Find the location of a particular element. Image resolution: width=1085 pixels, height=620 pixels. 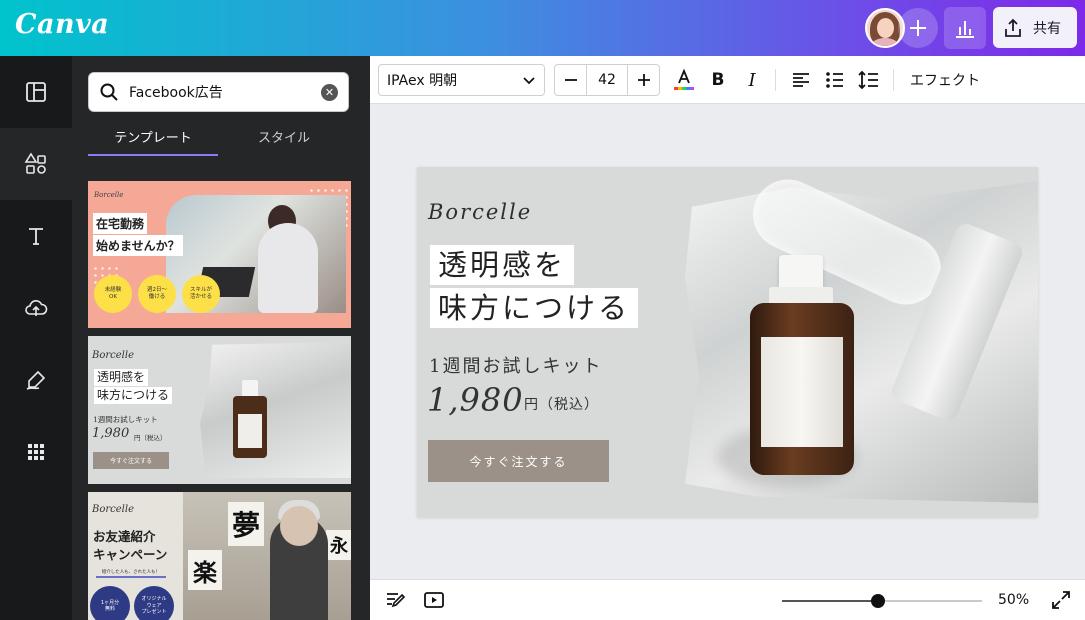

bullet-list-icon is located at coordinates (834, 80).